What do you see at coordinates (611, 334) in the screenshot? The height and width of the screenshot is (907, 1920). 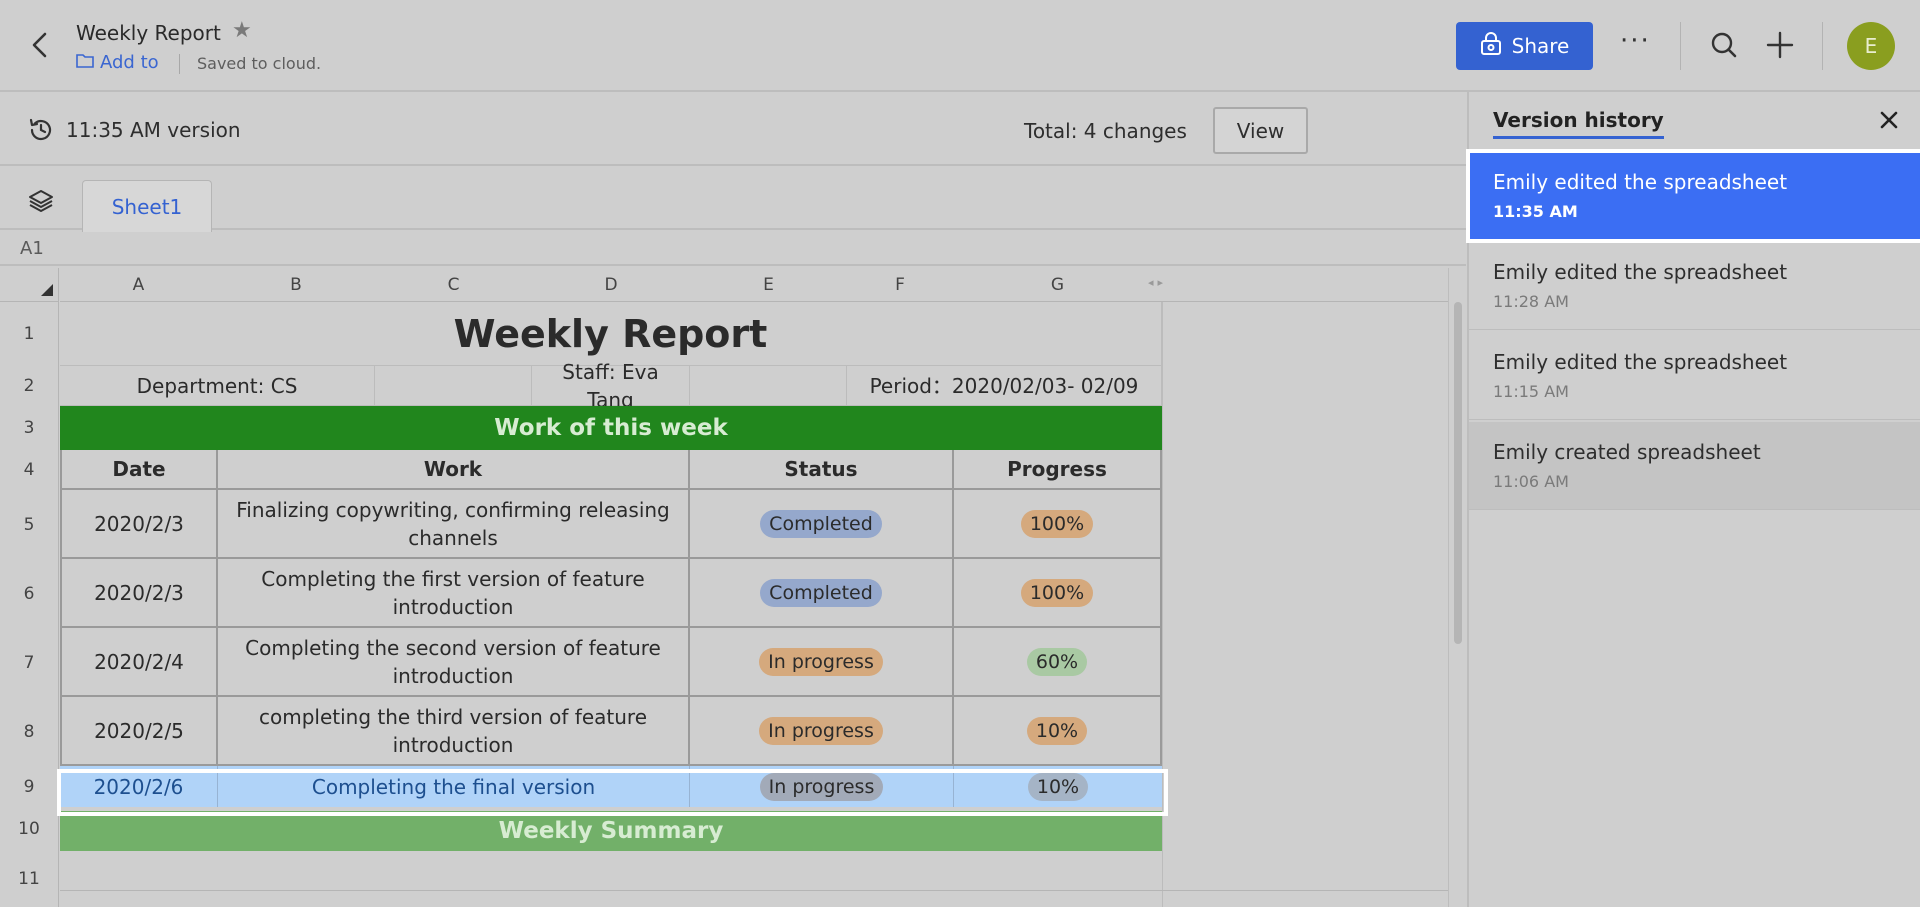 I see `report-title: Weekly Report` at bounding box center [611, 334].